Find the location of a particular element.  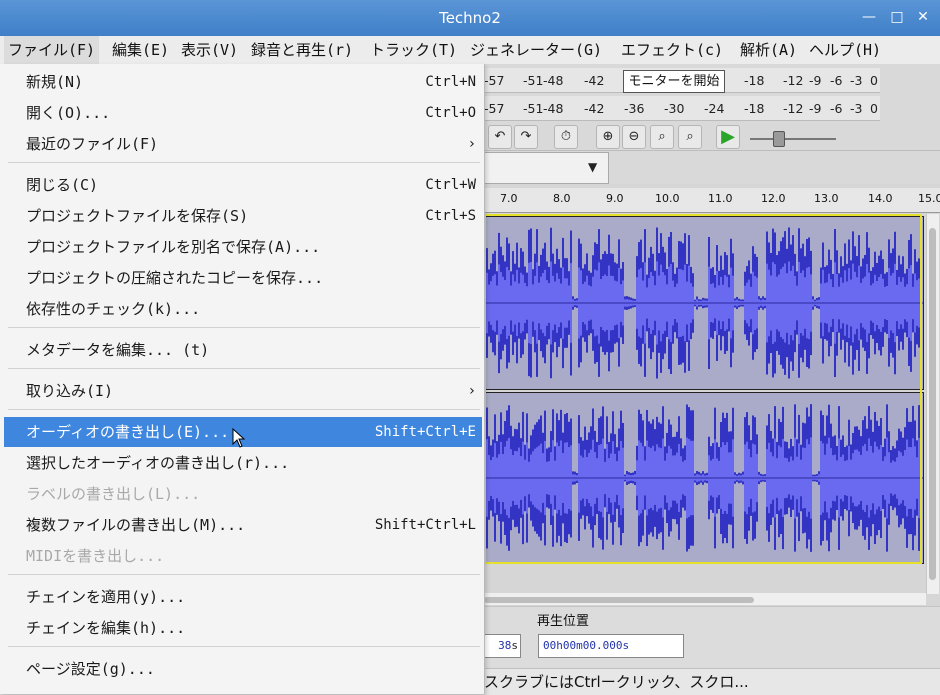

redo-icon: ↷ is located at coordinates (526, 137).